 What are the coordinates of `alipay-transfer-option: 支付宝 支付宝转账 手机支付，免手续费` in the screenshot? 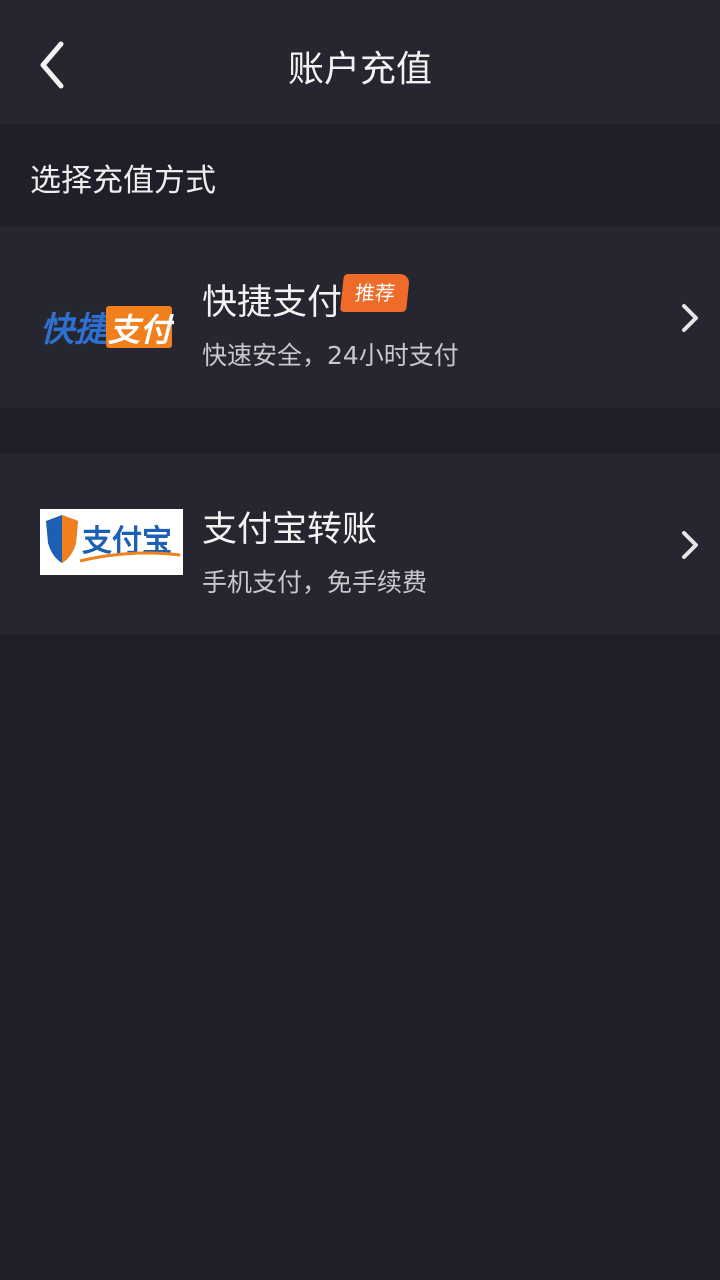 It's located at (360, 544).